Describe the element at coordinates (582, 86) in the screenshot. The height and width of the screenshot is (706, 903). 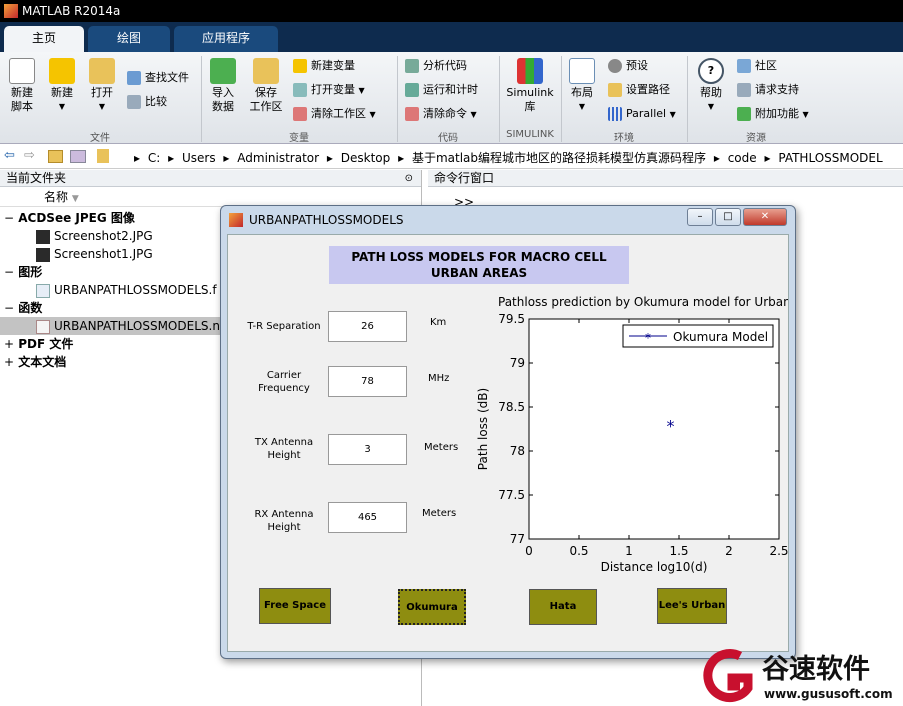
I see `layout-button: 布局 ▼` at that location.